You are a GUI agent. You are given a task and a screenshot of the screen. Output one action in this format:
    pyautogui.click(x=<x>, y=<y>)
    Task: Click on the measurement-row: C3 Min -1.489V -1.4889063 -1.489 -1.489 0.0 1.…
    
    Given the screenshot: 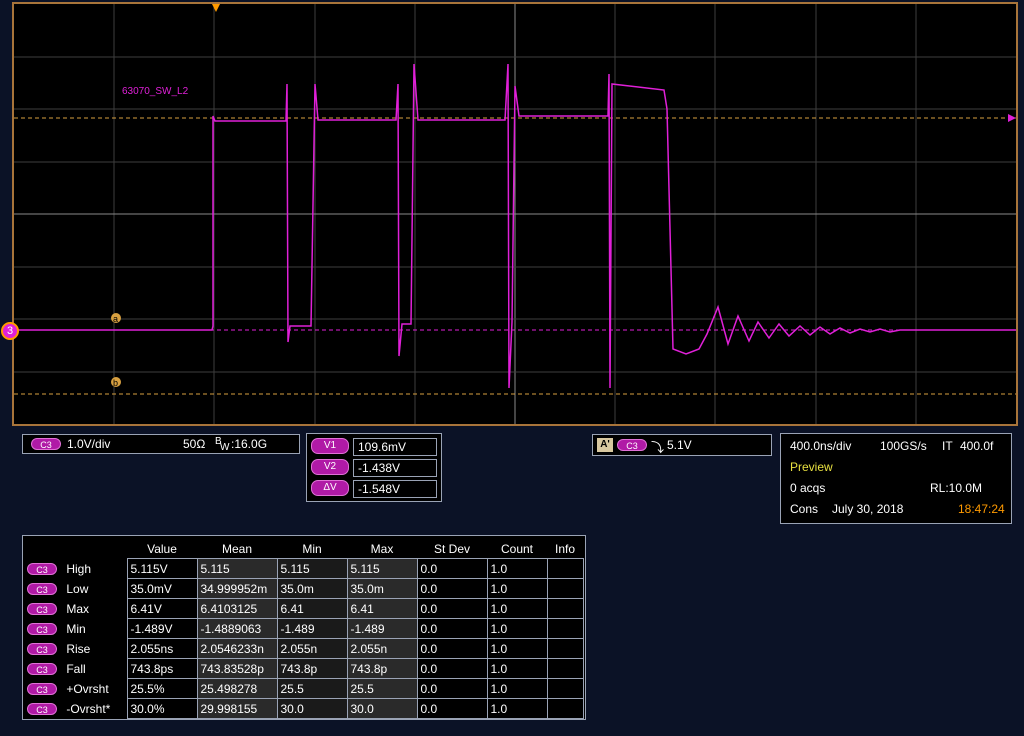 What is the action you would take?
    pyautogui.click(x=305, y=628)
    